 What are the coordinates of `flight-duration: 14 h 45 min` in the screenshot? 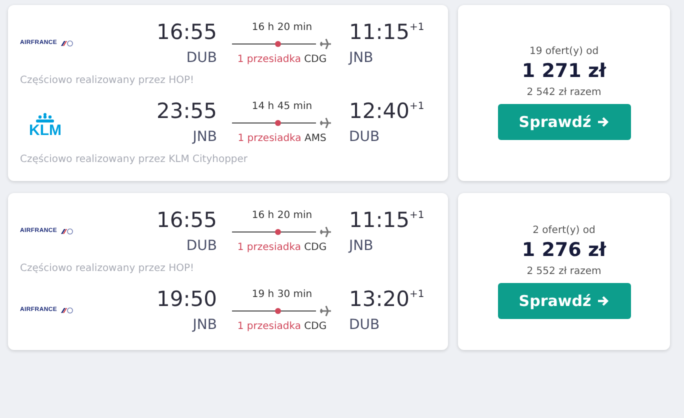 It's located at (282, 107).